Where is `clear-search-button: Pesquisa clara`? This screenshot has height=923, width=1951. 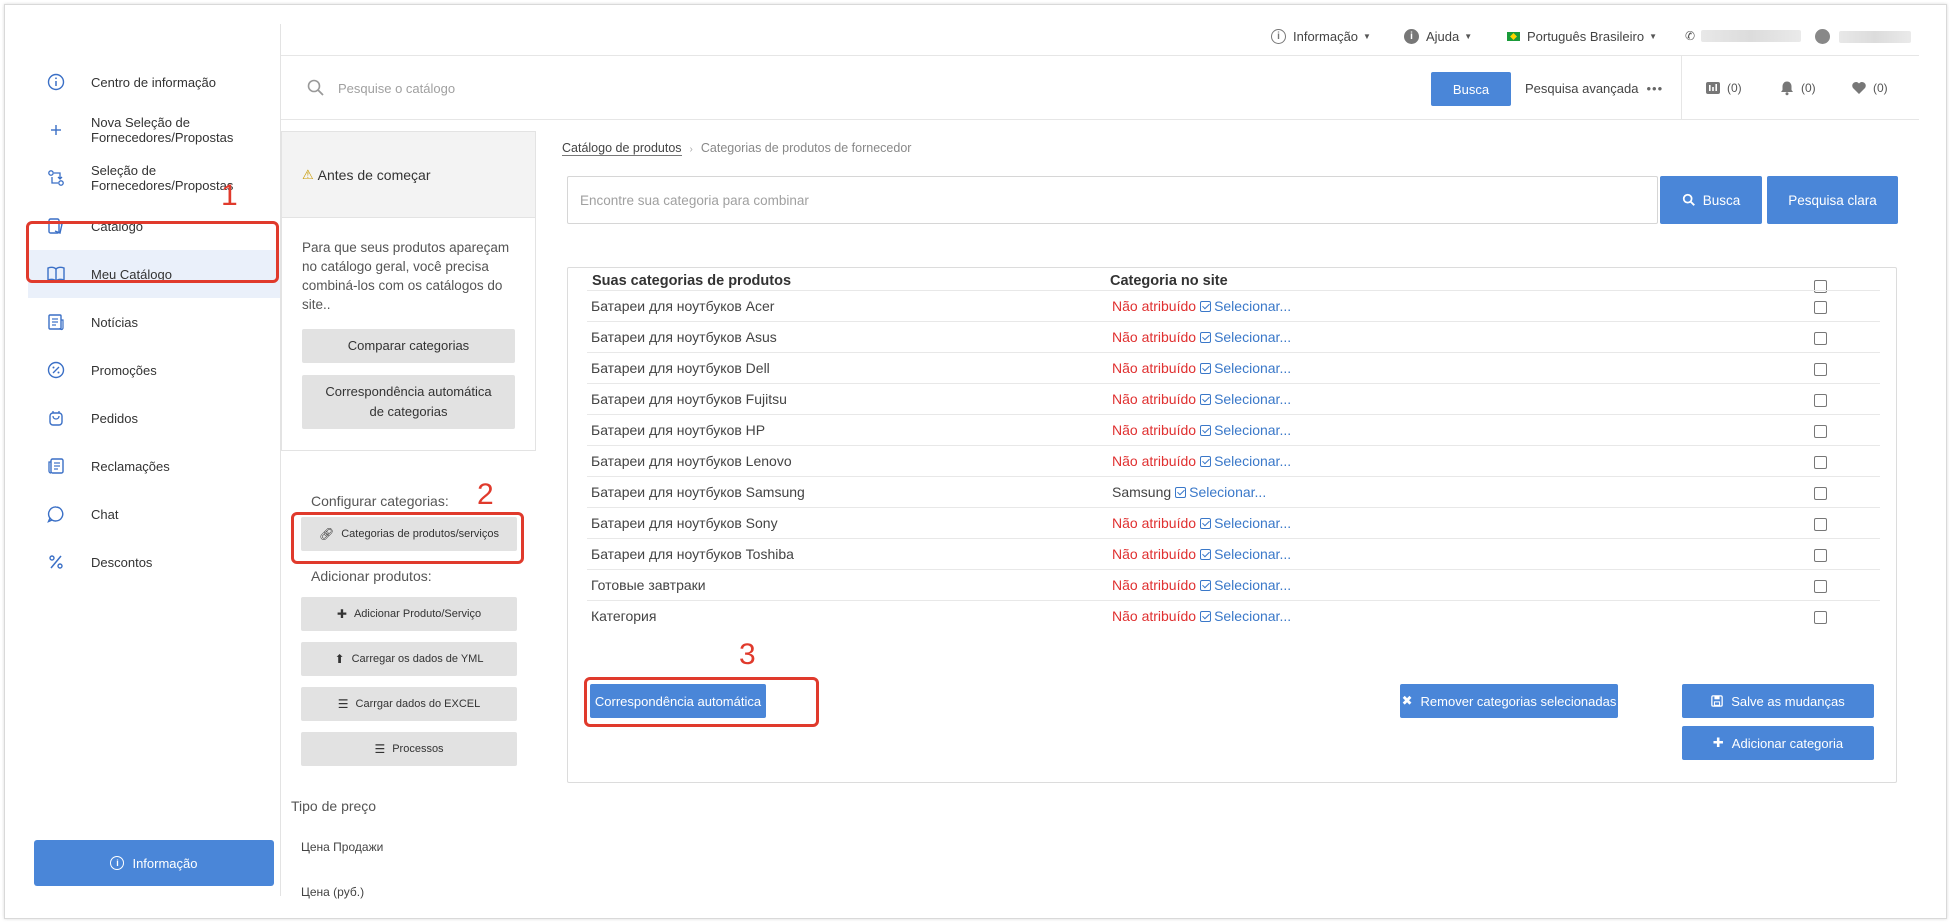
clear-search-button: Pesquisa clara is located at coordinates (1832, 200).